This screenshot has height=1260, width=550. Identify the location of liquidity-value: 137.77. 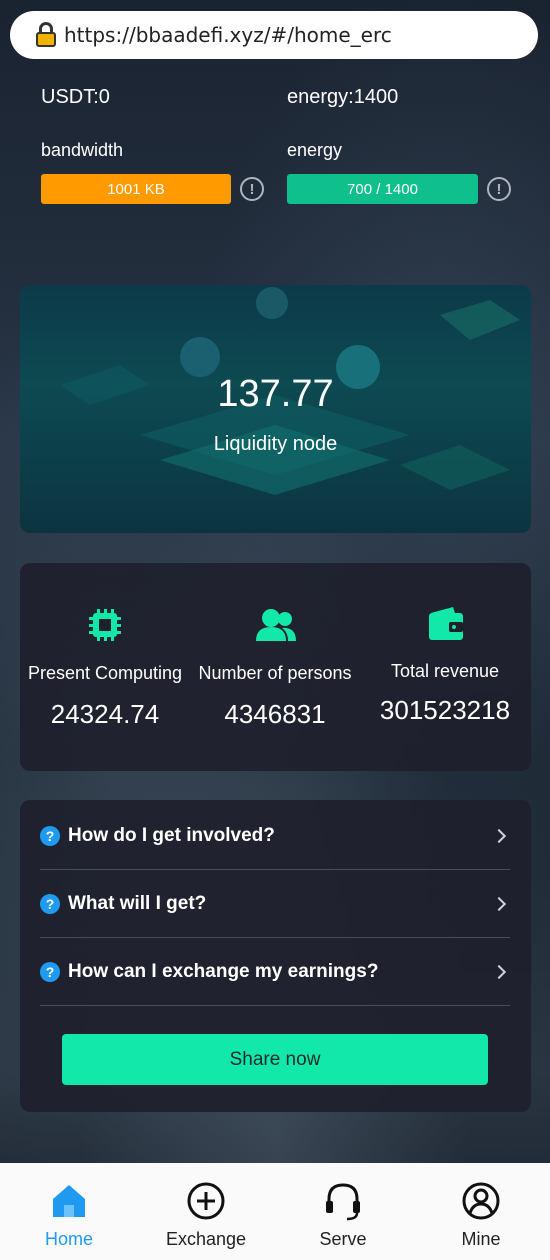
(275, 394).